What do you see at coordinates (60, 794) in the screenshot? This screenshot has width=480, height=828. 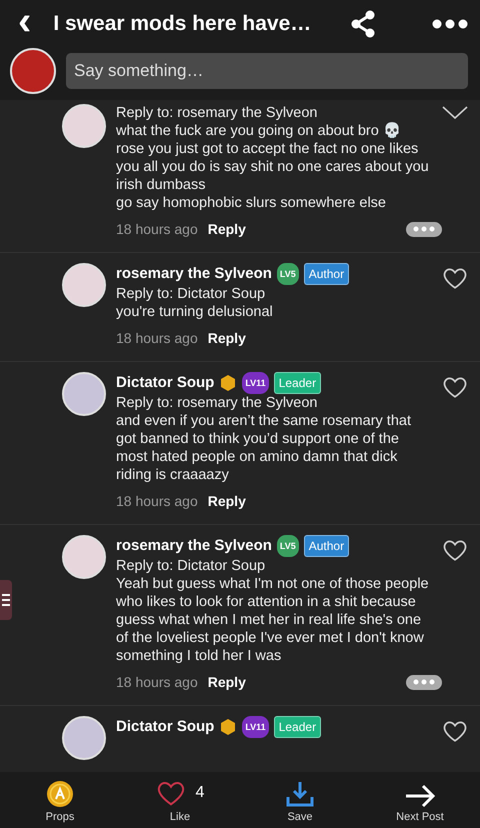 I see `coin-icon` at bounding box center [60, 794].